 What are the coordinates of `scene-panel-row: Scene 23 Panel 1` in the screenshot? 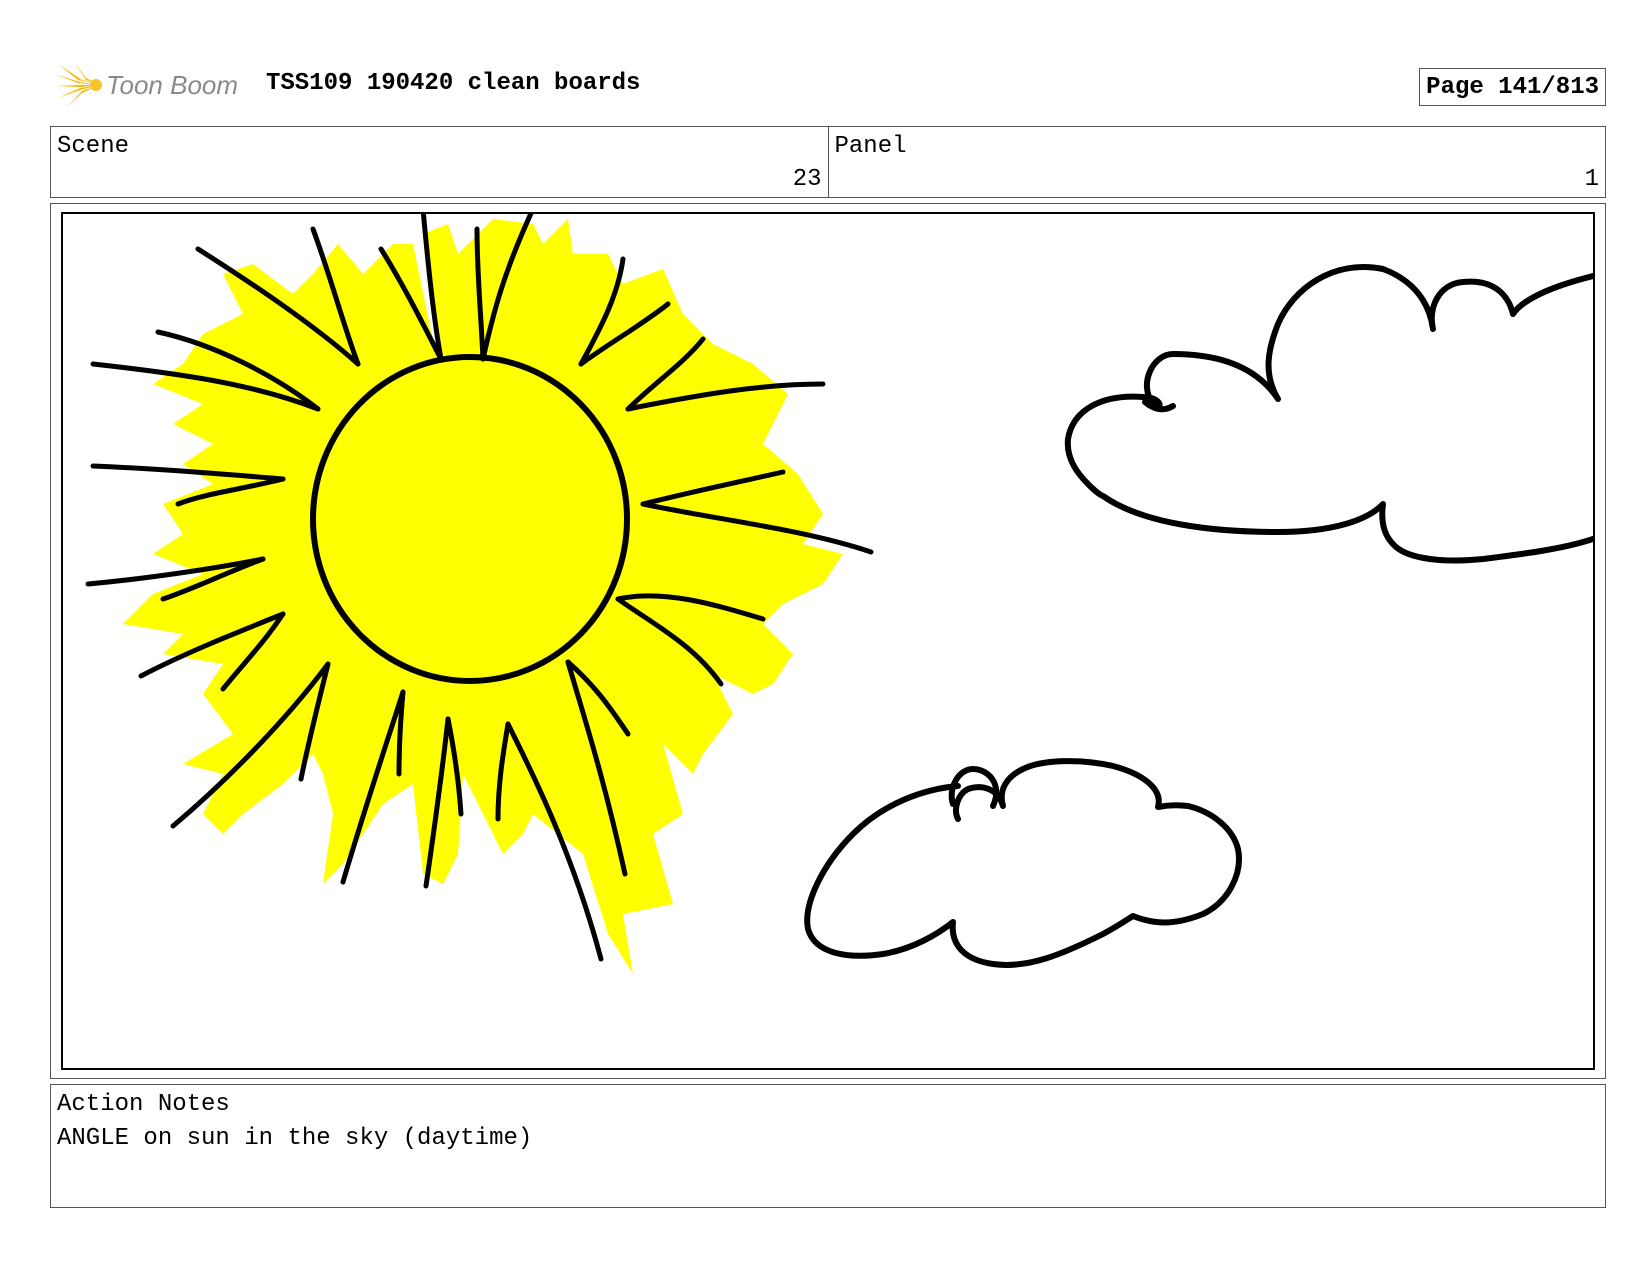 It's located at (828, 162).